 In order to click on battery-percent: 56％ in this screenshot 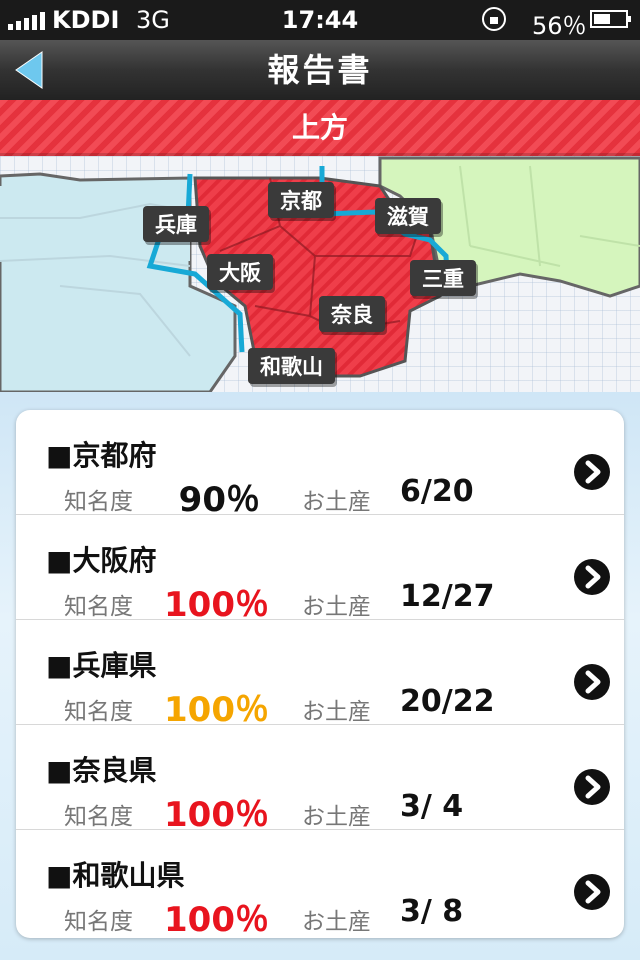, I will do `click(559, 26)`.